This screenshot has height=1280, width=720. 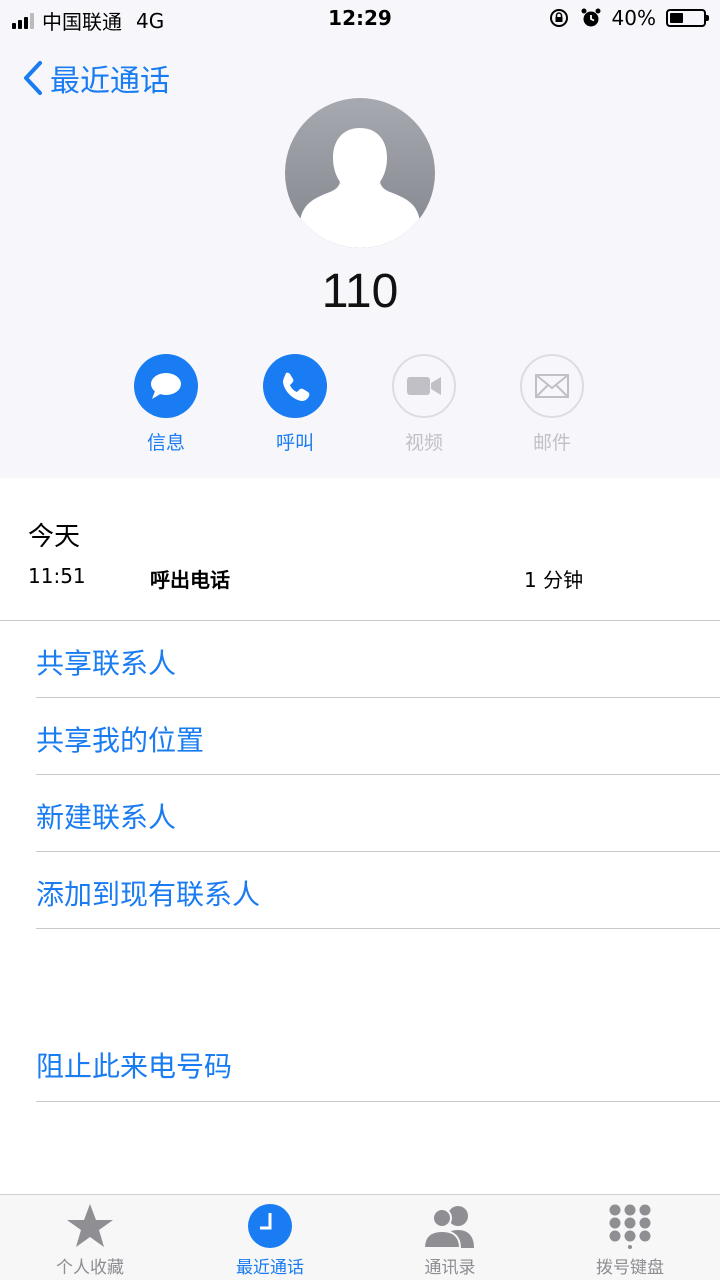 I want to click on tab-contacts-label: 通讯录, so click(x=450, y=1268).